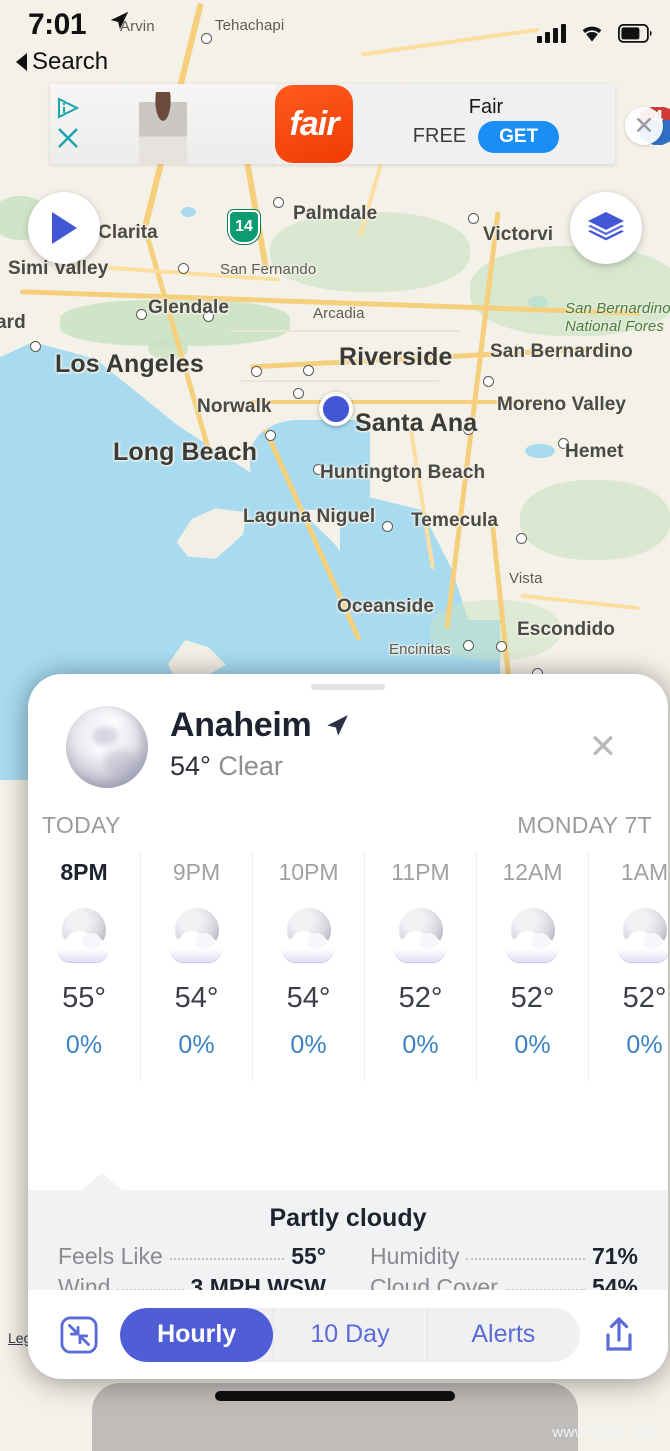  Describe the element at coordinates (592, 34) in the screenshot. I see `wifi-icon` at that location.